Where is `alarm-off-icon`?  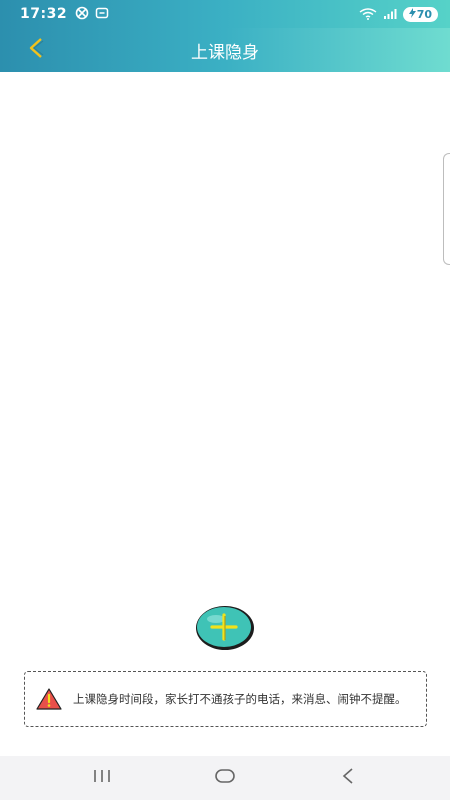 alarm-off-icon is located at coordinates (82, 14).